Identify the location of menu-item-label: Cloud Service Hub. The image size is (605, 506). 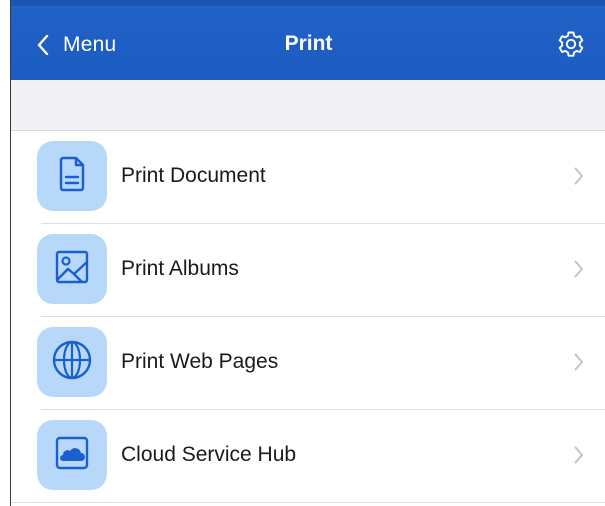
(209, 454).